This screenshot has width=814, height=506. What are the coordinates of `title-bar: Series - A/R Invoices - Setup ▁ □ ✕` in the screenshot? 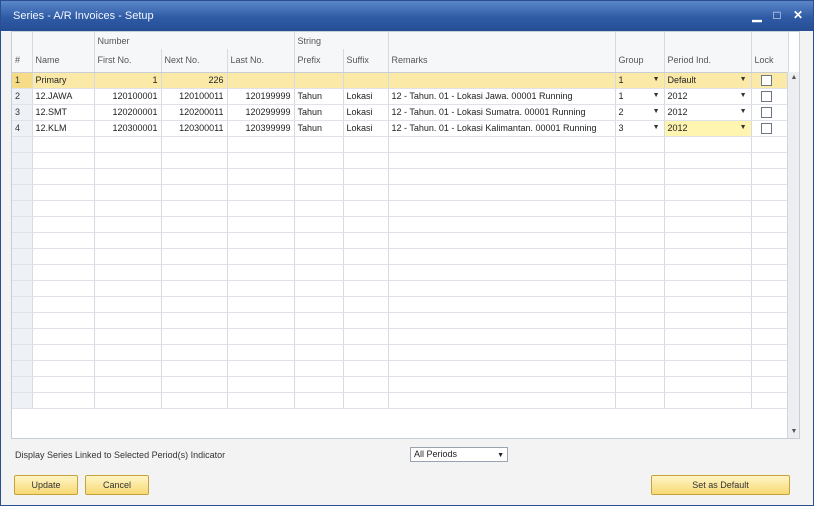 It's located at (407, 16).